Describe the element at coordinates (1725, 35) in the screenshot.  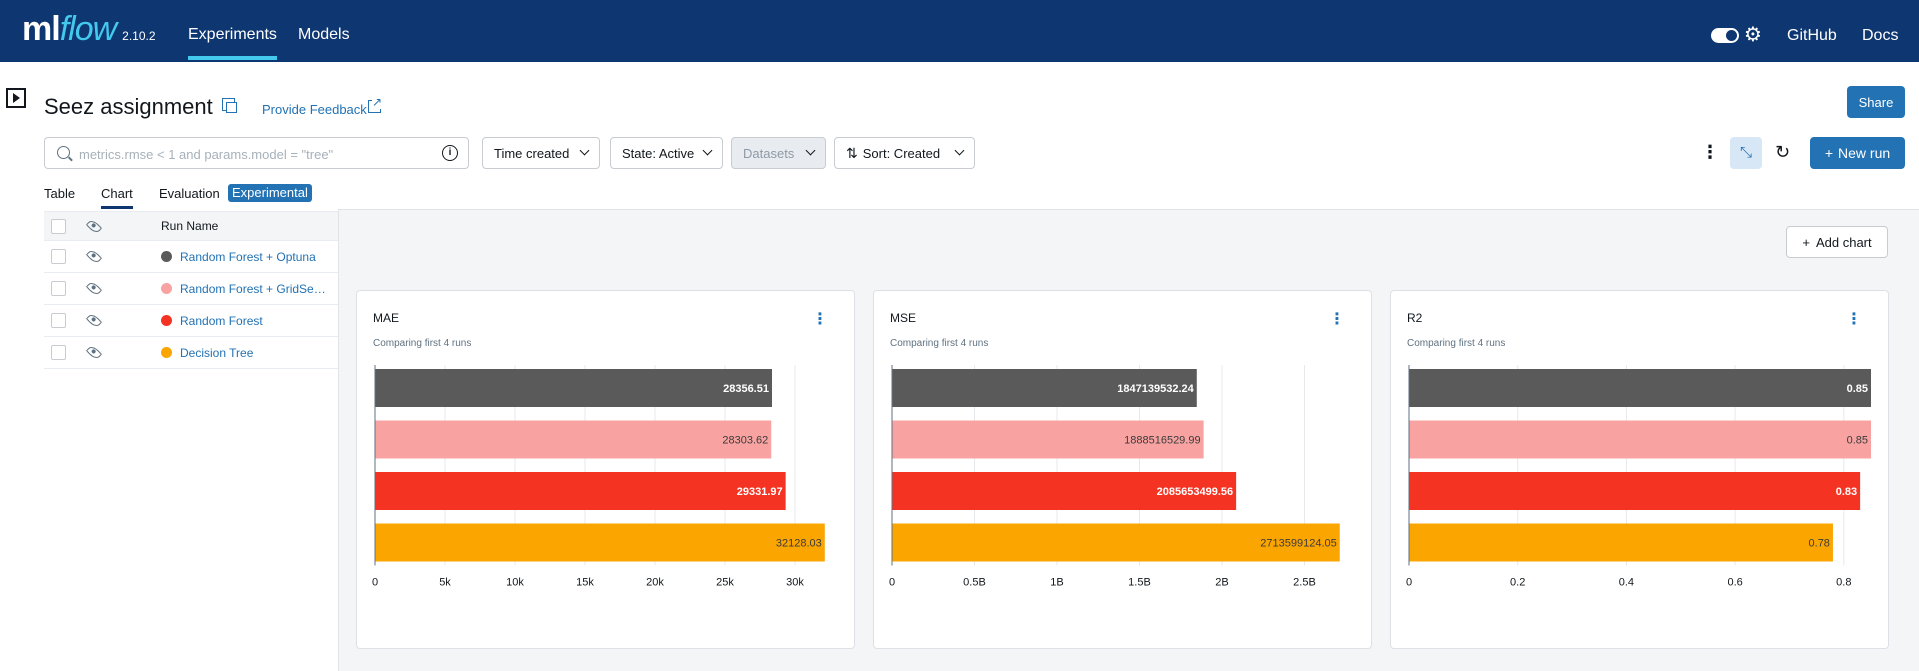
I see `dark-mode-toggle` at that location.